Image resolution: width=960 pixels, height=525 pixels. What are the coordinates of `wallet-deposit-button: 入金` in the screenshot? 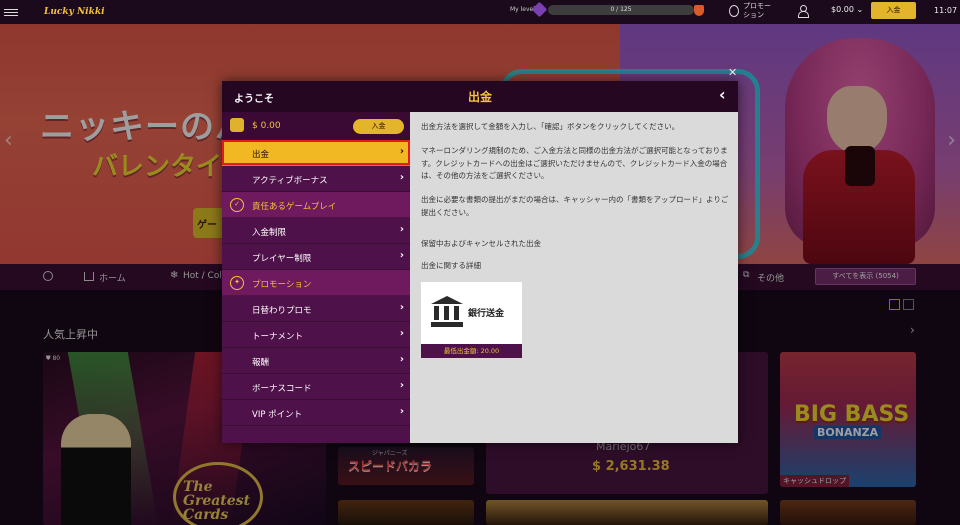 It's located at (378, 126).